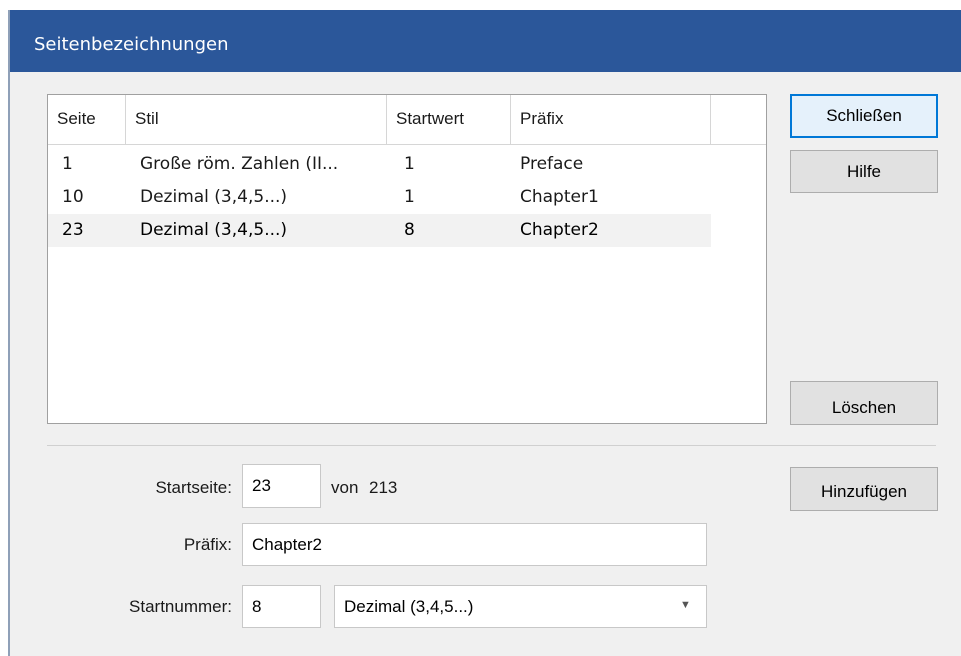 This screenshot has height=656, width=961. Describe the element at coordinates (559, 197) in the screenshot. I see `cell-prefix: Chapter1` at that location.